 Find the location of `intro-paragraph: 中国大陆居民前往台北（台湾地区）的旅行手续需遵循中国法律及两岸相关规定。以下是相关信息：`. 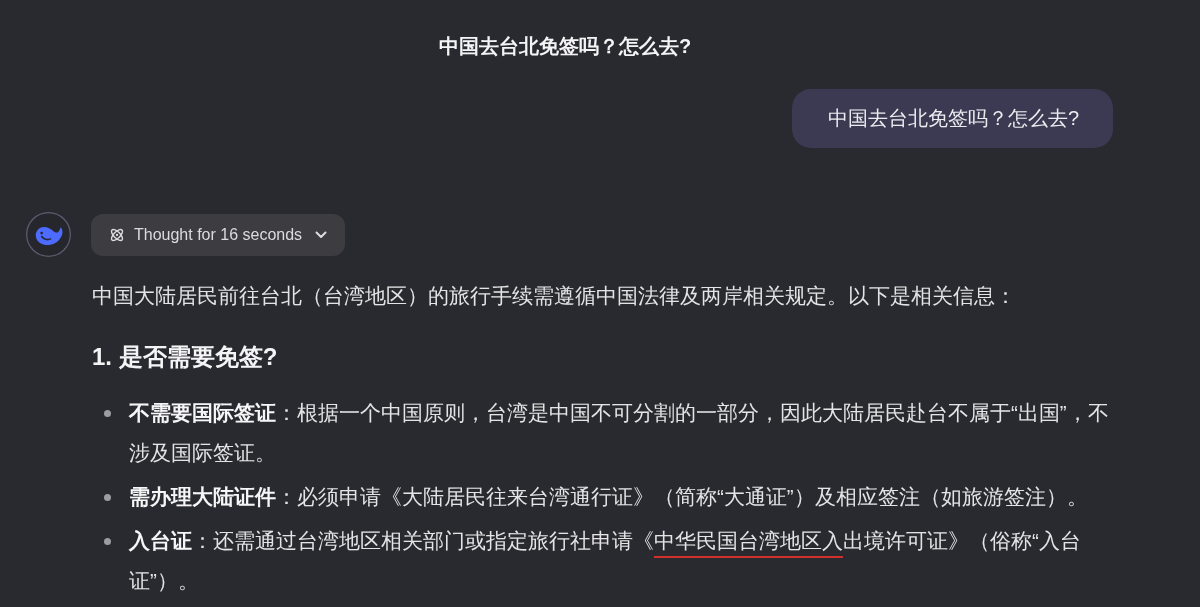

intro-paragraph: 中国大陆居民前往台北（台湾地区）的旅行手续需遵循中国法律及两岸相关规定。以下是相关信息： is located at coordinates (554, 296).